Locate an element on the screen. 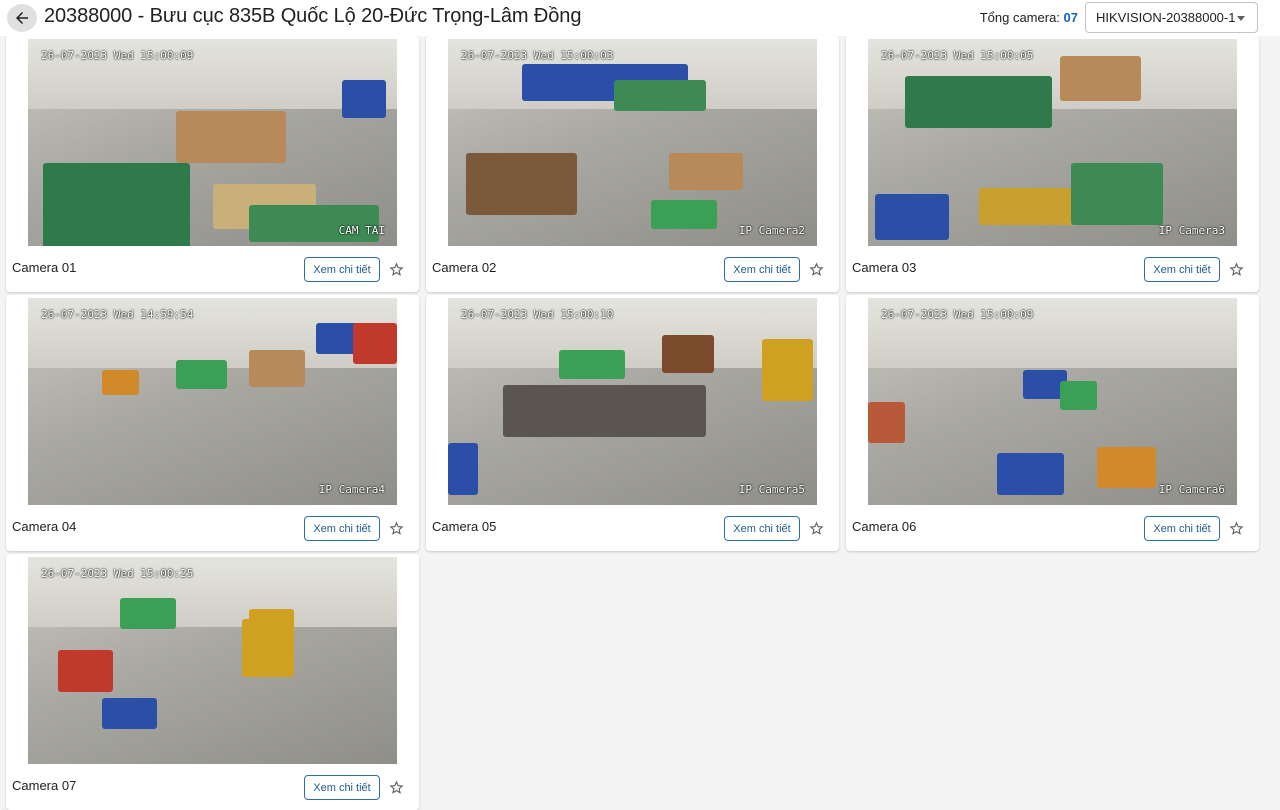 The width and height of the screenshot is (1280, 810). device-select-value: HIKVISION-20388000-1 is located at coordinates (1166, 17).